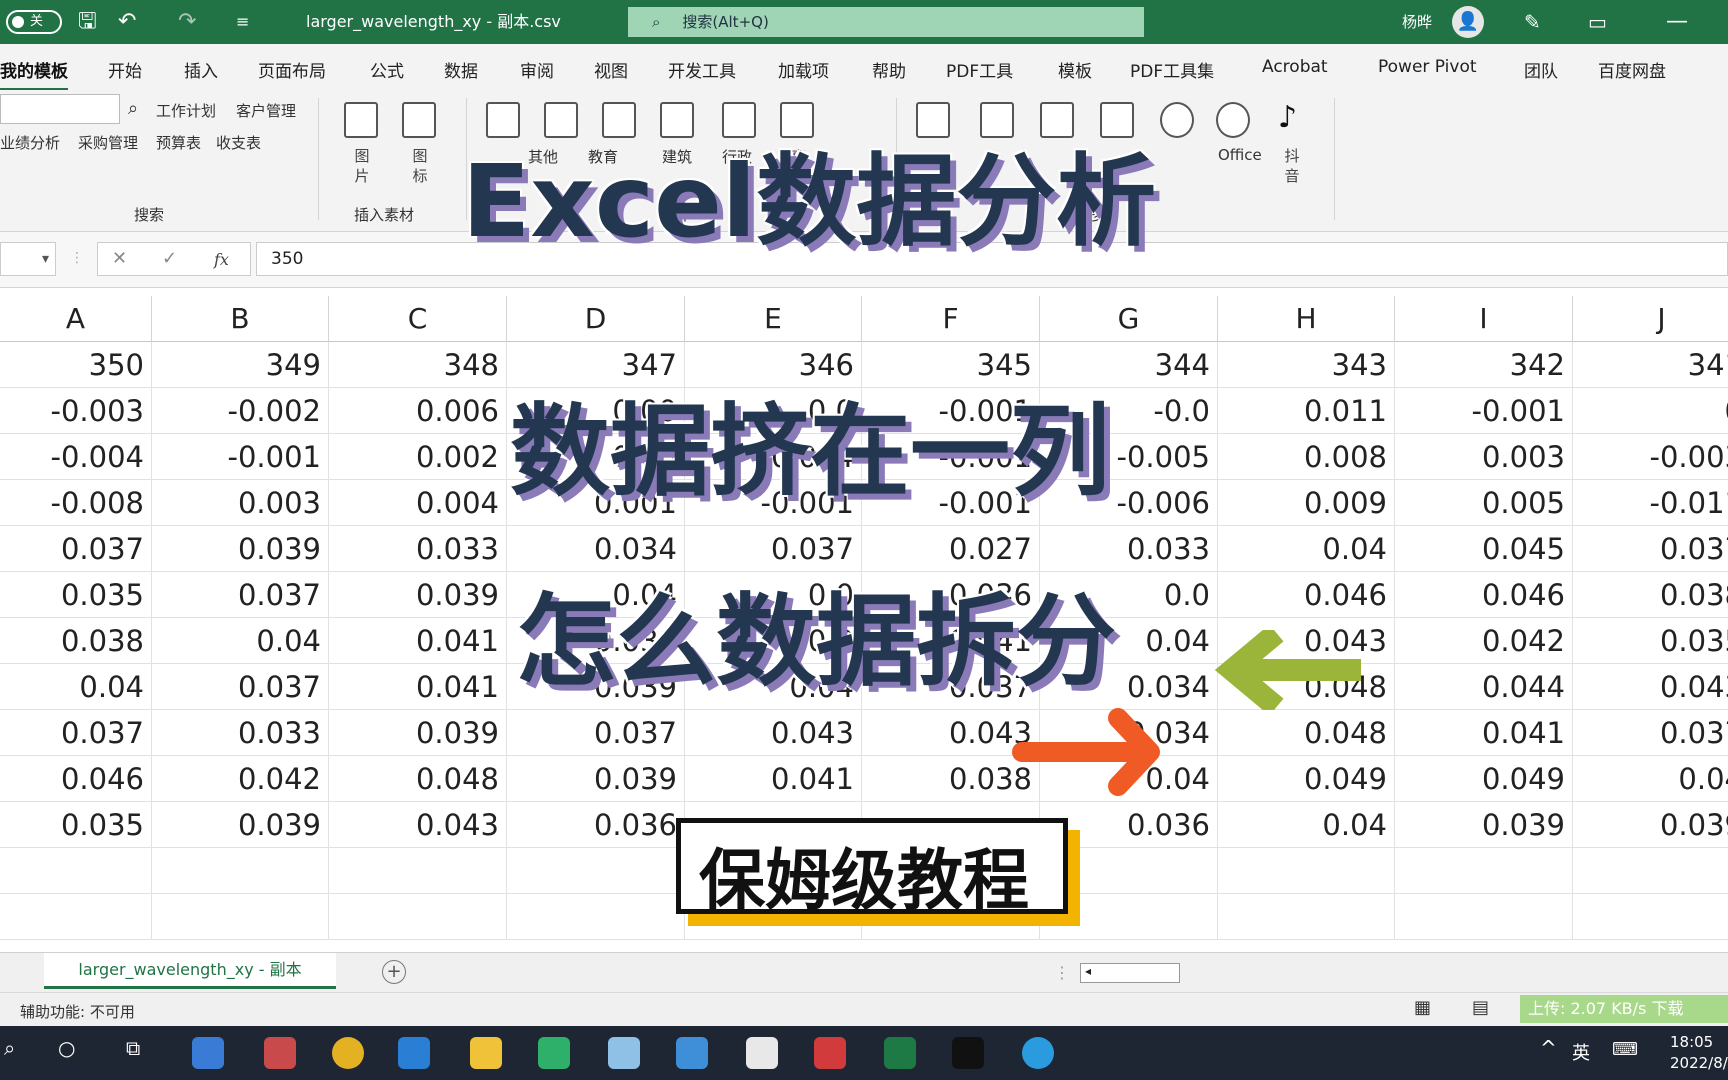 The width and height of the screenshot is (1728, 1080). I want to click on cell: 0.003, so click(240, 503).